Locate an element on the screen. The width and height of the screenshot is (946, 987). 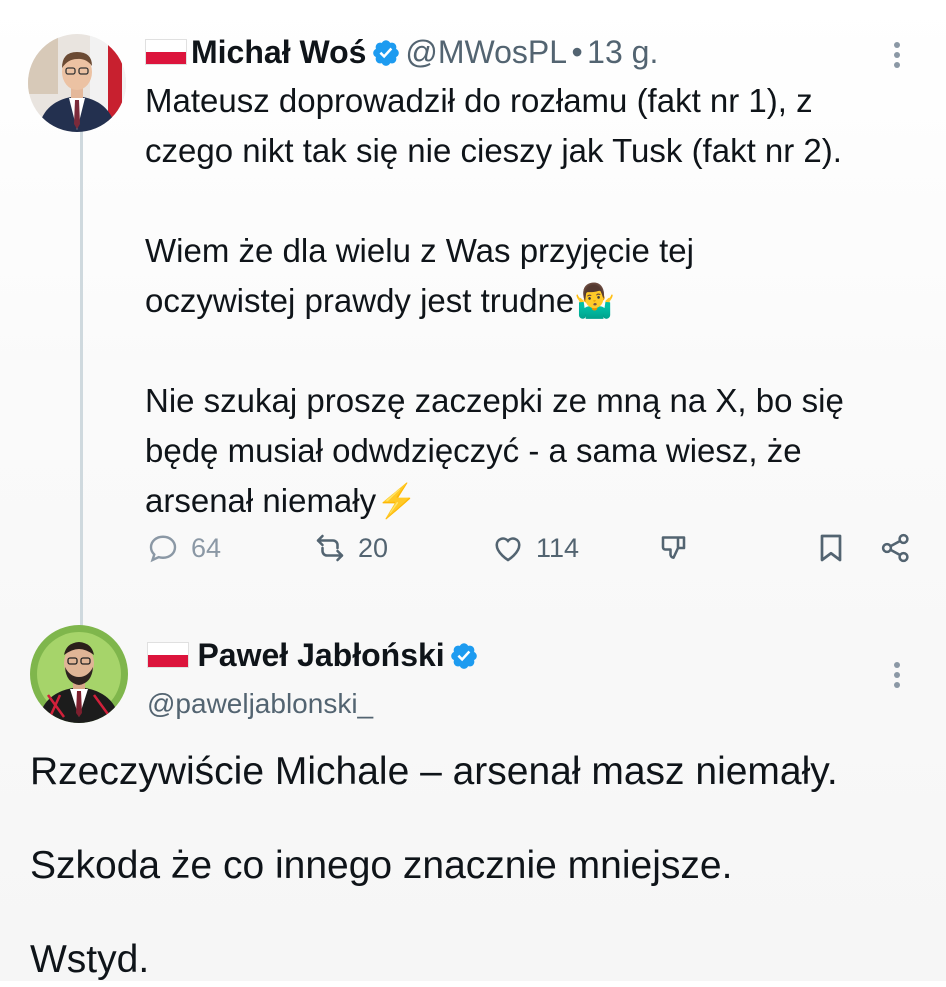
share-icon is located at coordinates (895, 548).